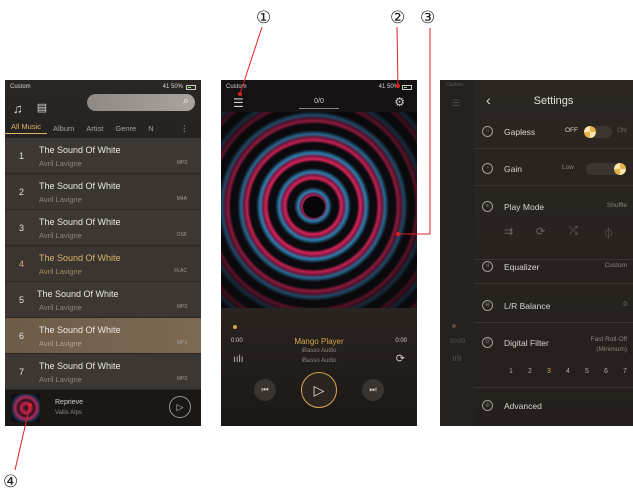 The width and height of the screenshot is (633, 497). I want to click on more-options-icon: ⋮, so click(185, 128).